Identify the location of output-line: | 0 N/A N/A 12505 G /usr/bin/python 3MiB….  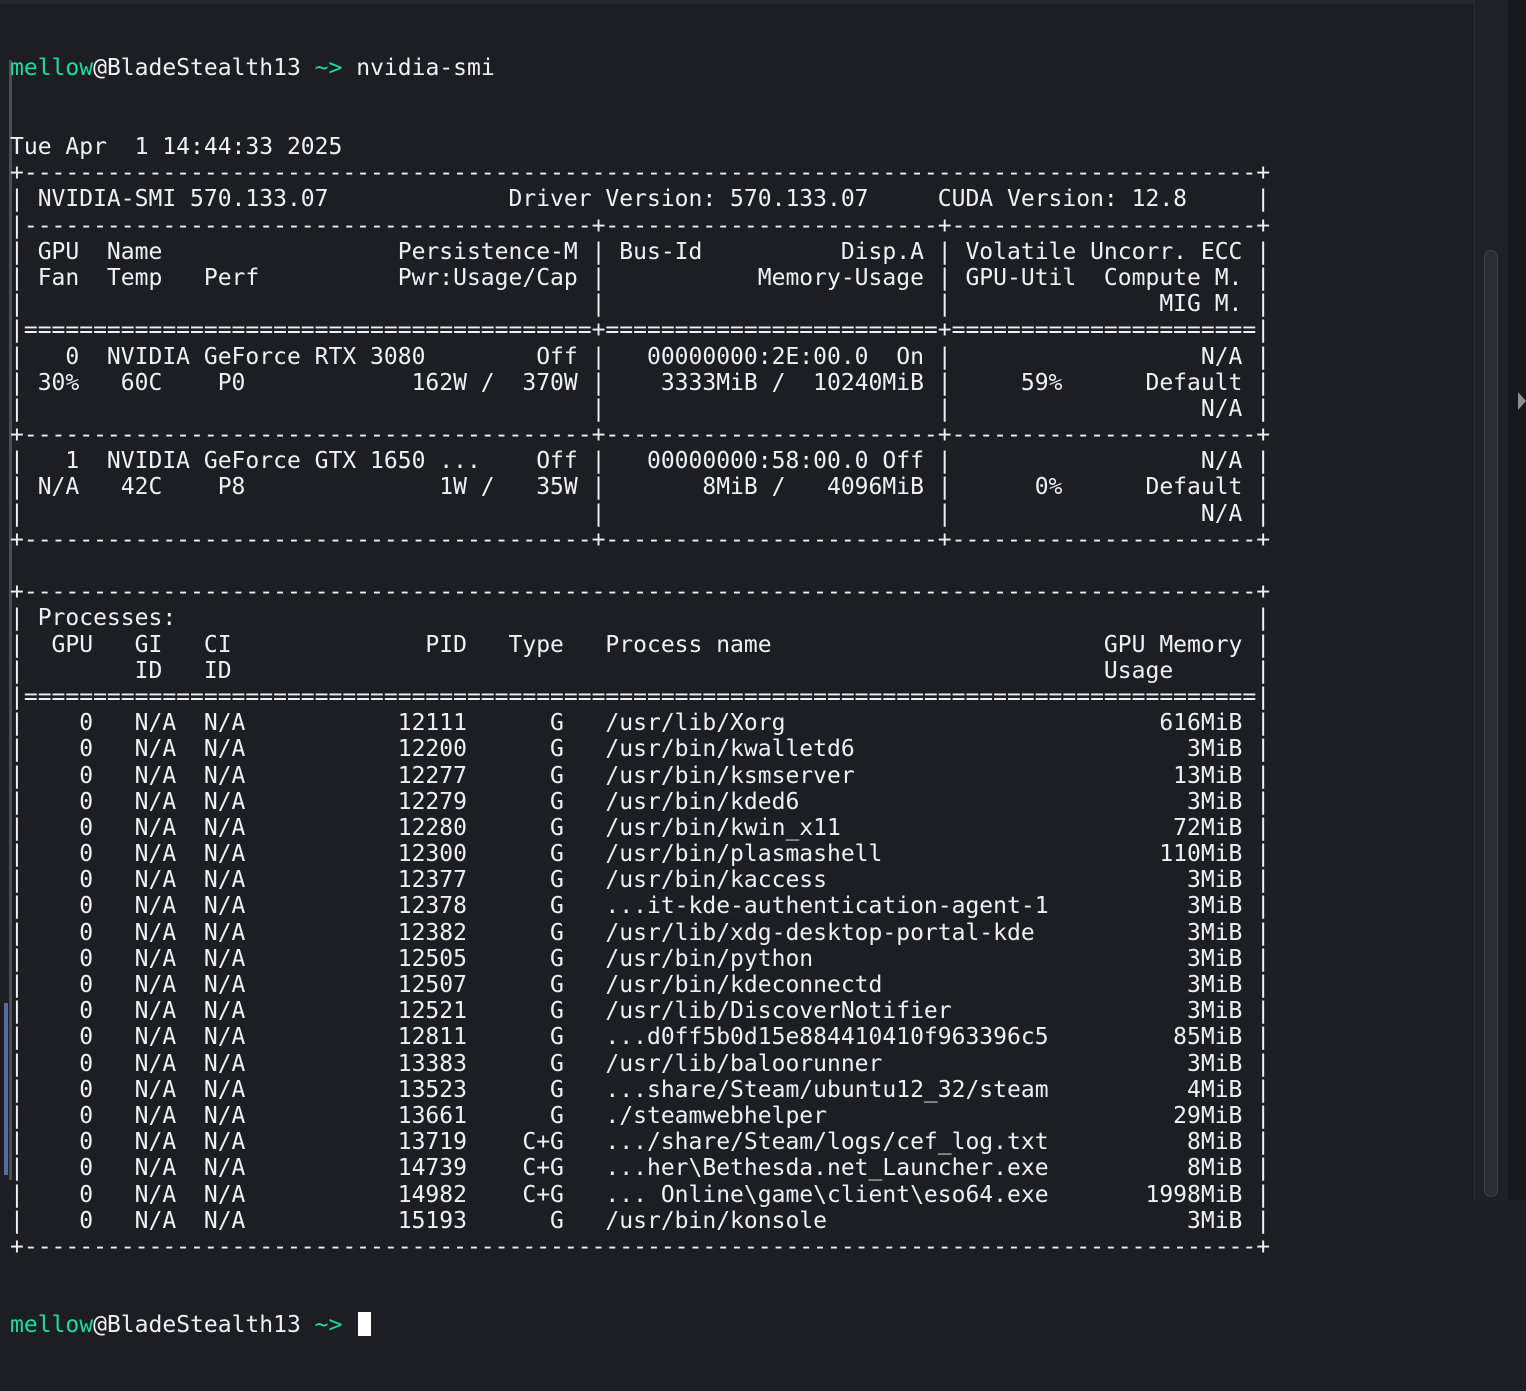
(640, 958).